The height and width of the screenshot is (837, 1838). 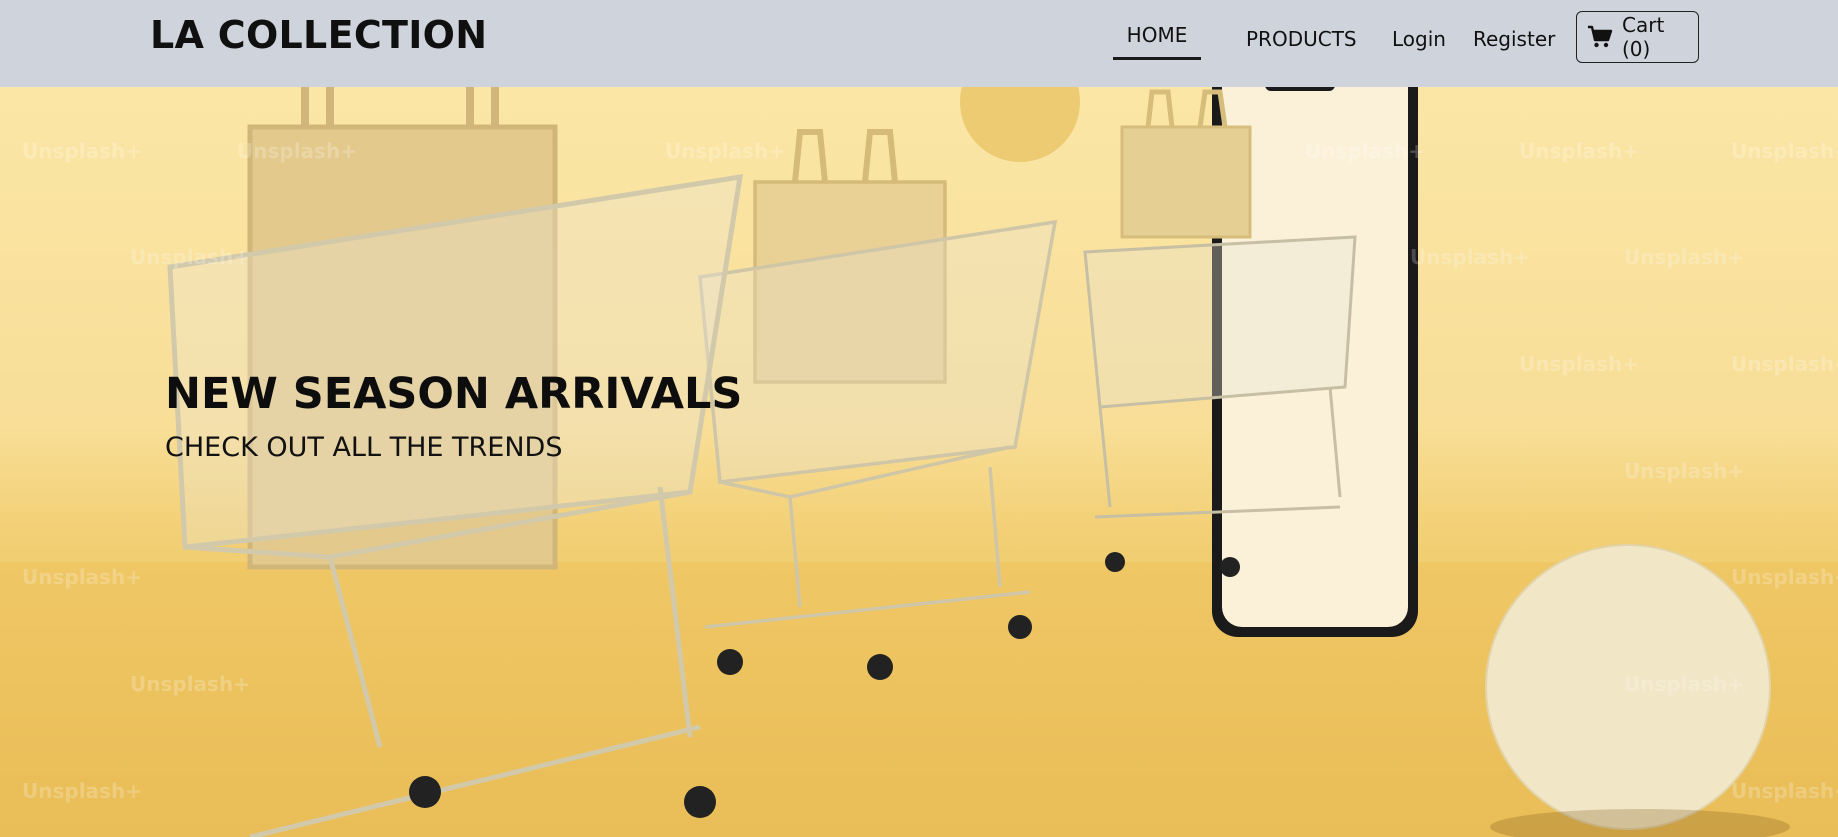 What do you see at coordinates (1419, 39) in the screenshot?
I see `nav-link-login: Login` at bounding box center [1419, 39].